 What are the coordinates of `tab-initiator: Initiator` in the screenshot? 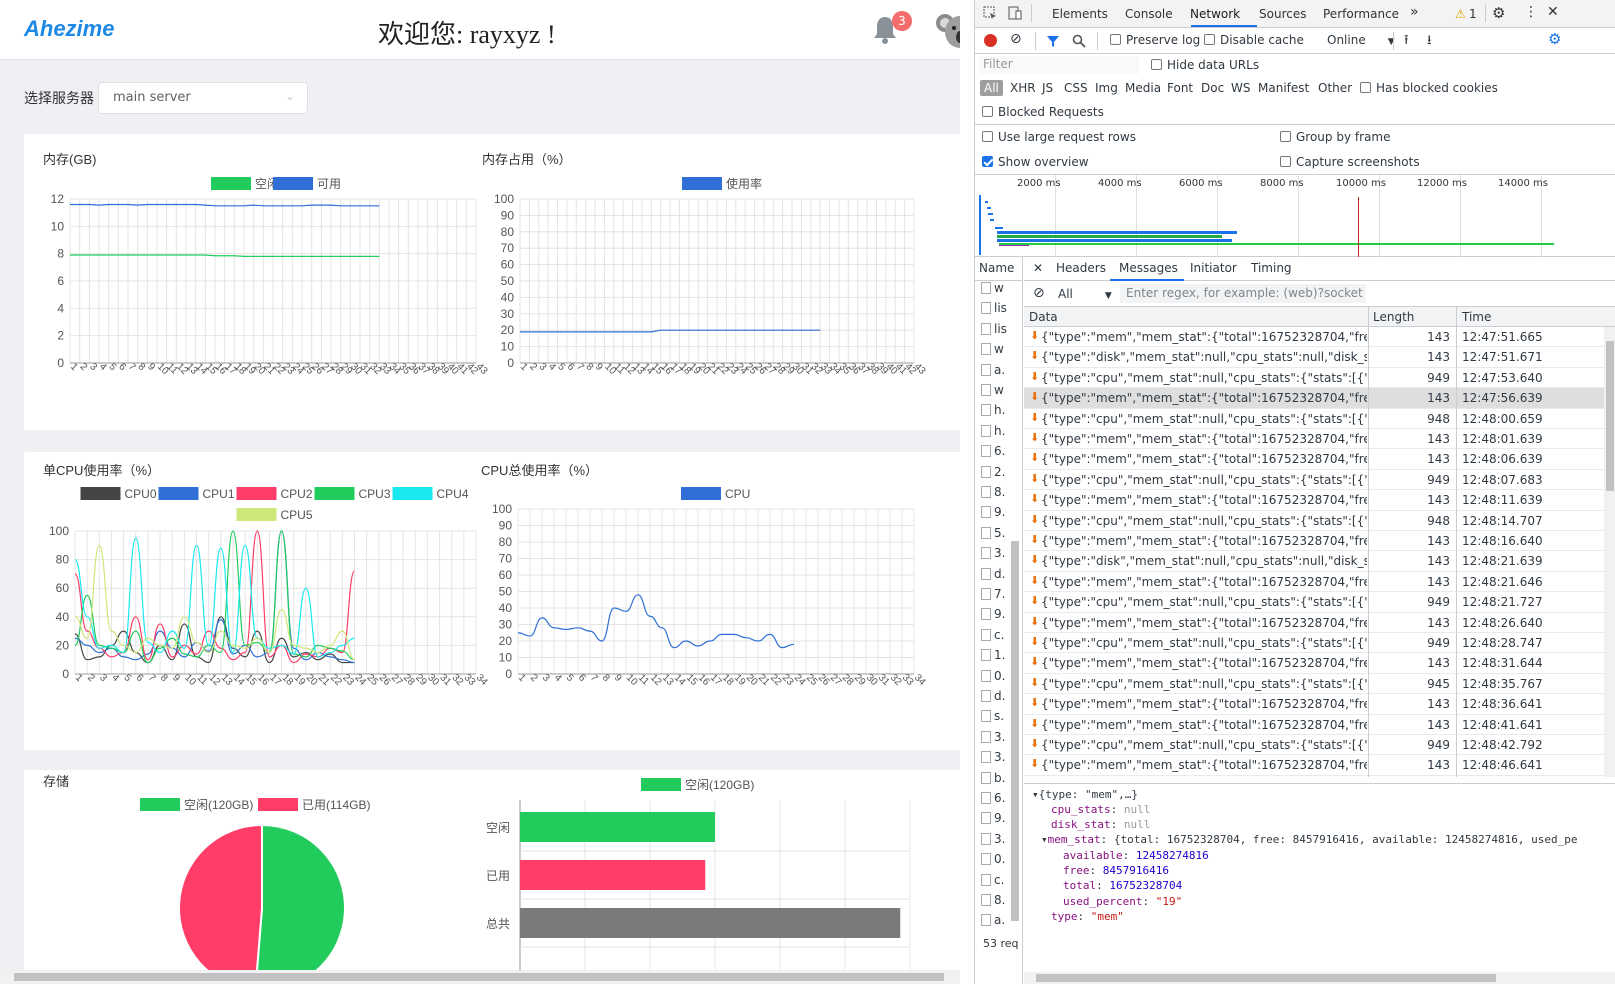 It's located at (1213, 268).